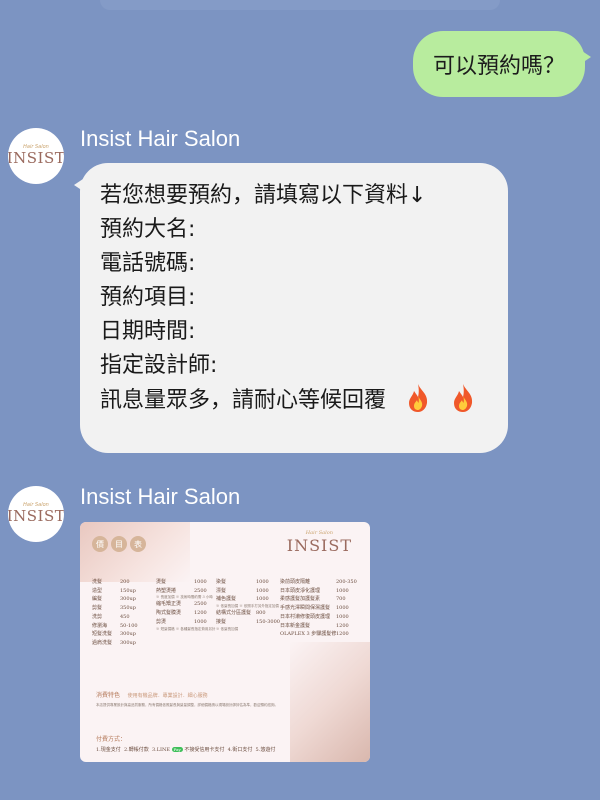 The height and width of the screenshot is (800, 600). I want to click on price-item-name: 柔感護髮加護髮素, so click(300, 599).